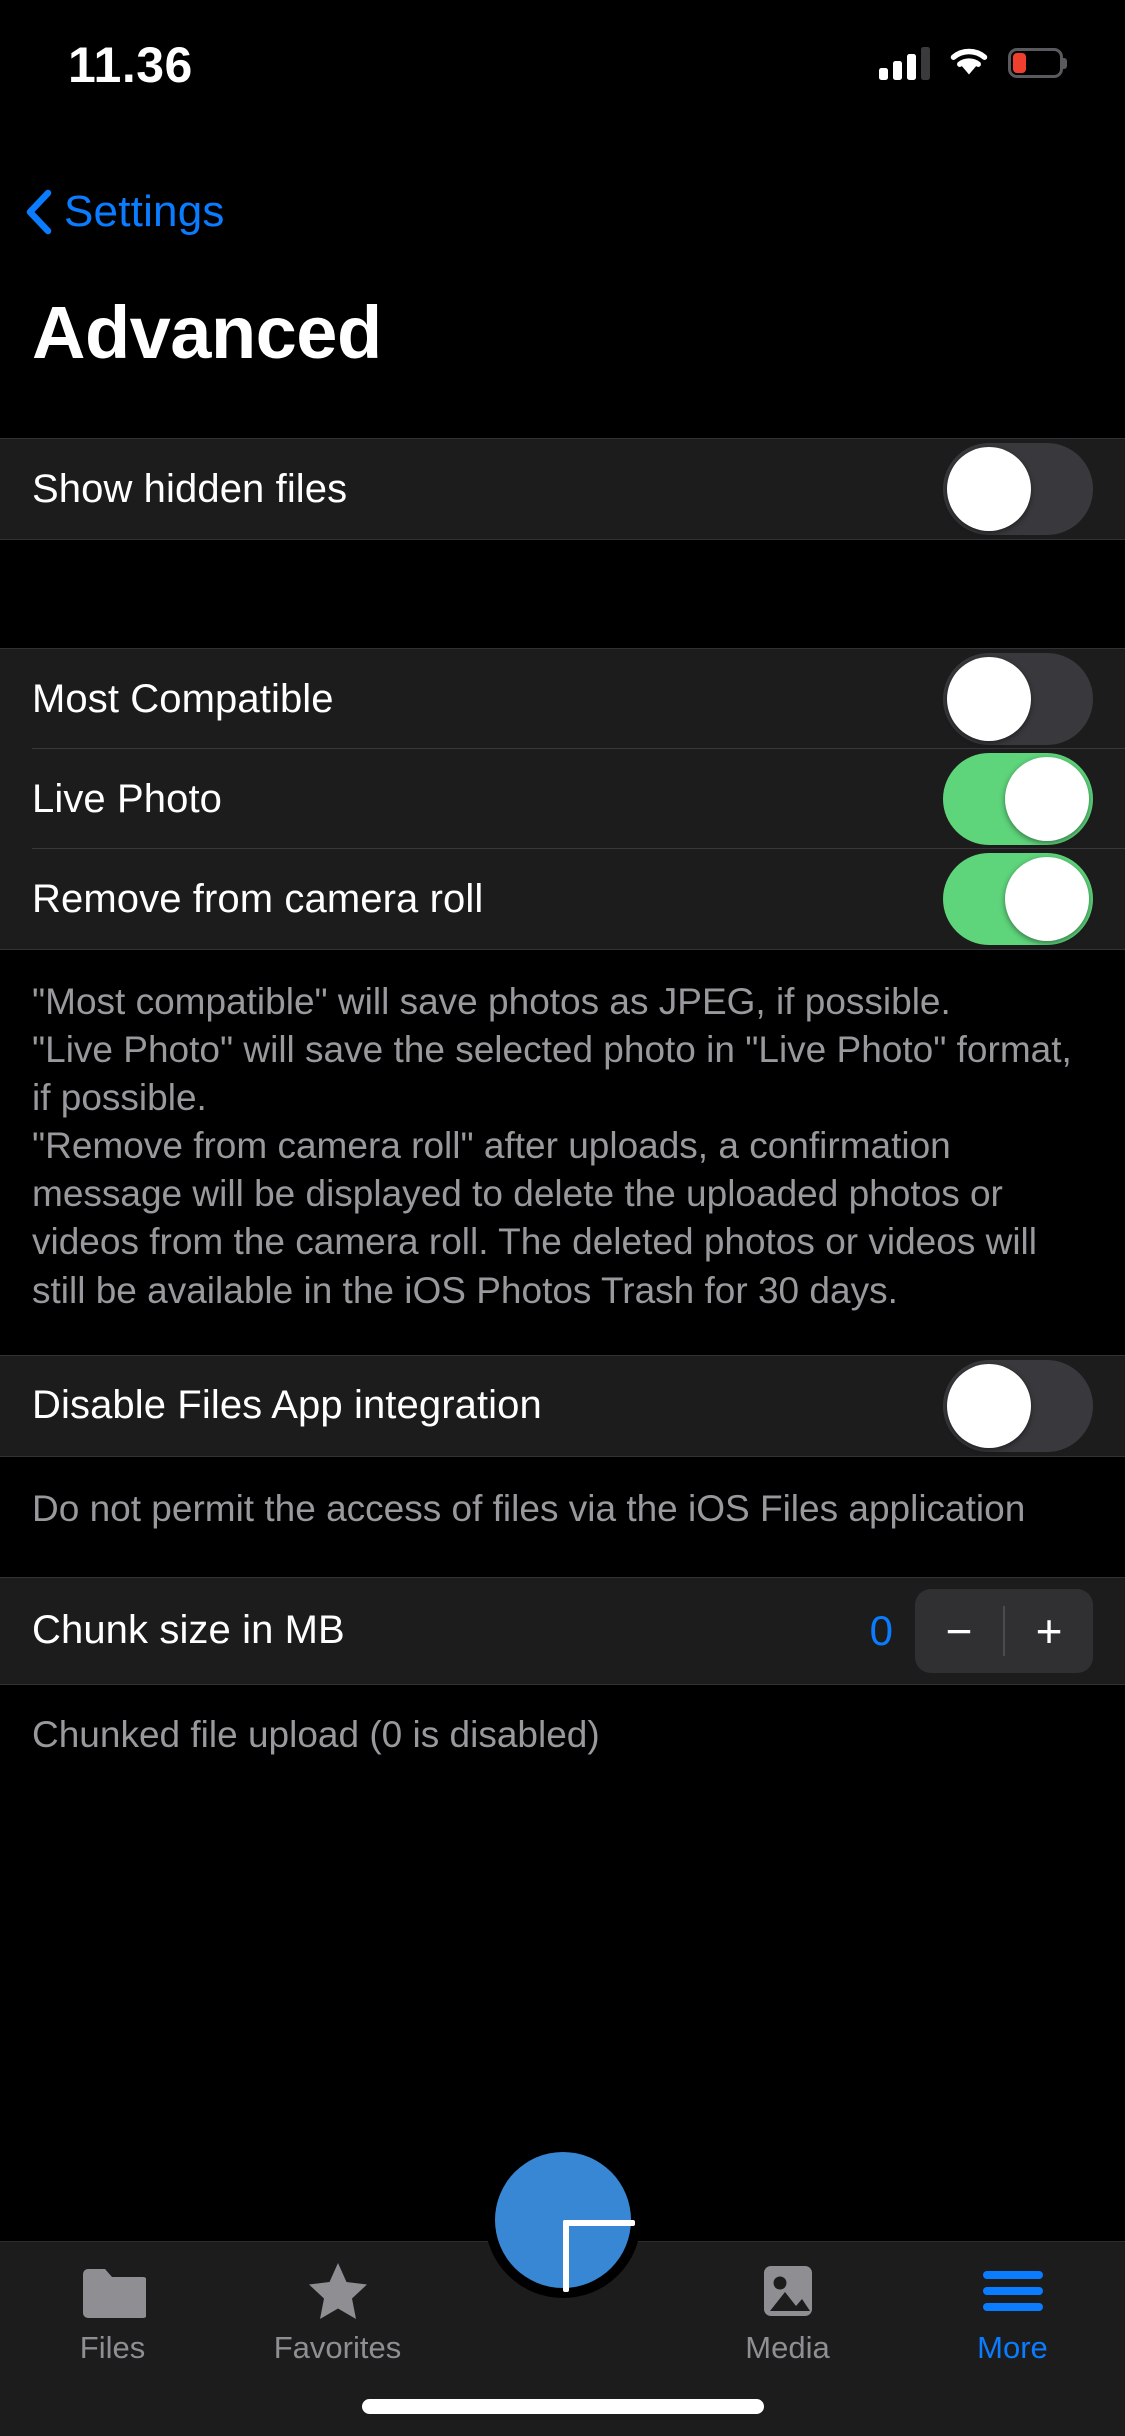  What do you see at coordinates (1013, 2291) in the screenshot?
I see `hamburger-icon` at bounding box center [1013, 2291].